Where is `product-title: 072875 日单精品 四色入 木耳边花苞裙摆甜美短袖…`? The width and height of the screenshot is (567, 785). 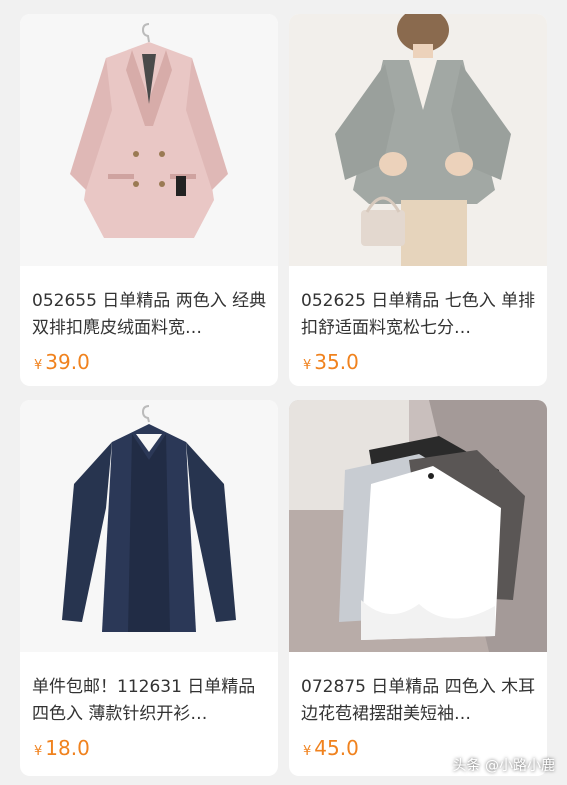 product-title: 072875 日单精品 四色入 木耳边花苞裙摆甜美短袖… is located at coordinates (419, 701).